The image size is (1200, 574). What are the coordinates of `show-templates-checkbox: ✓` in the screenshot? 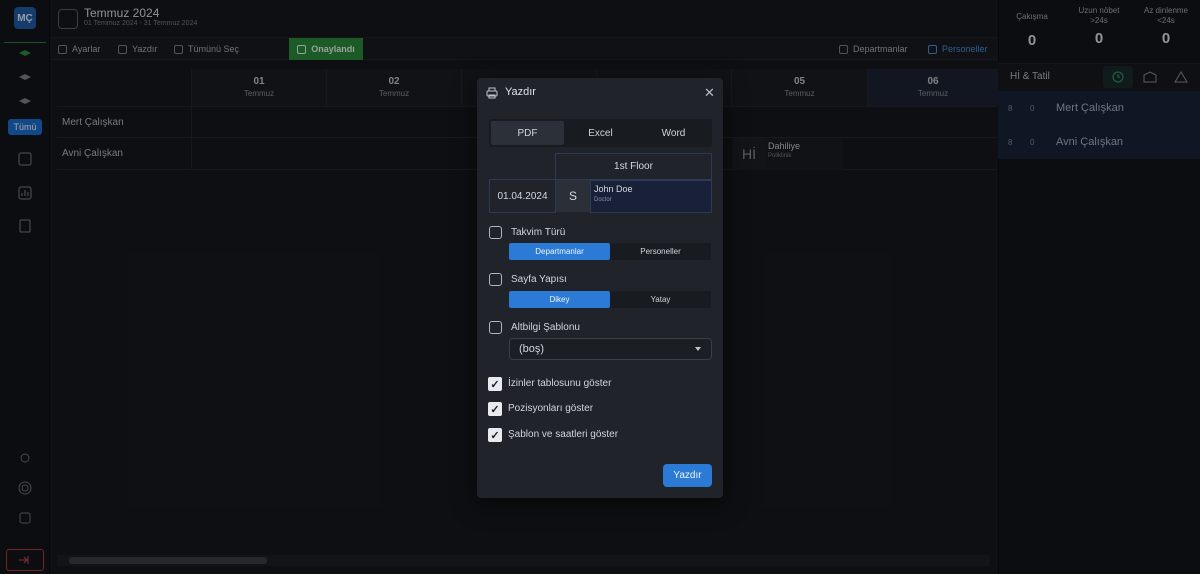 It's located at (495, 435).